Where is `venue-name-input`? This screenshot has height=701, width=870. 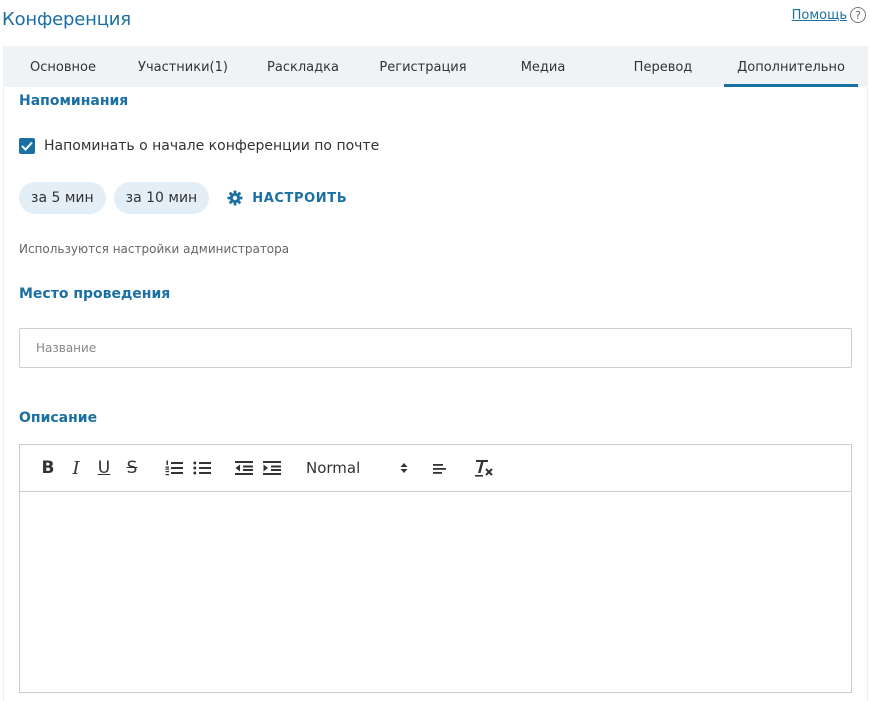 venue-name-input is located at coordinates (435, 348).